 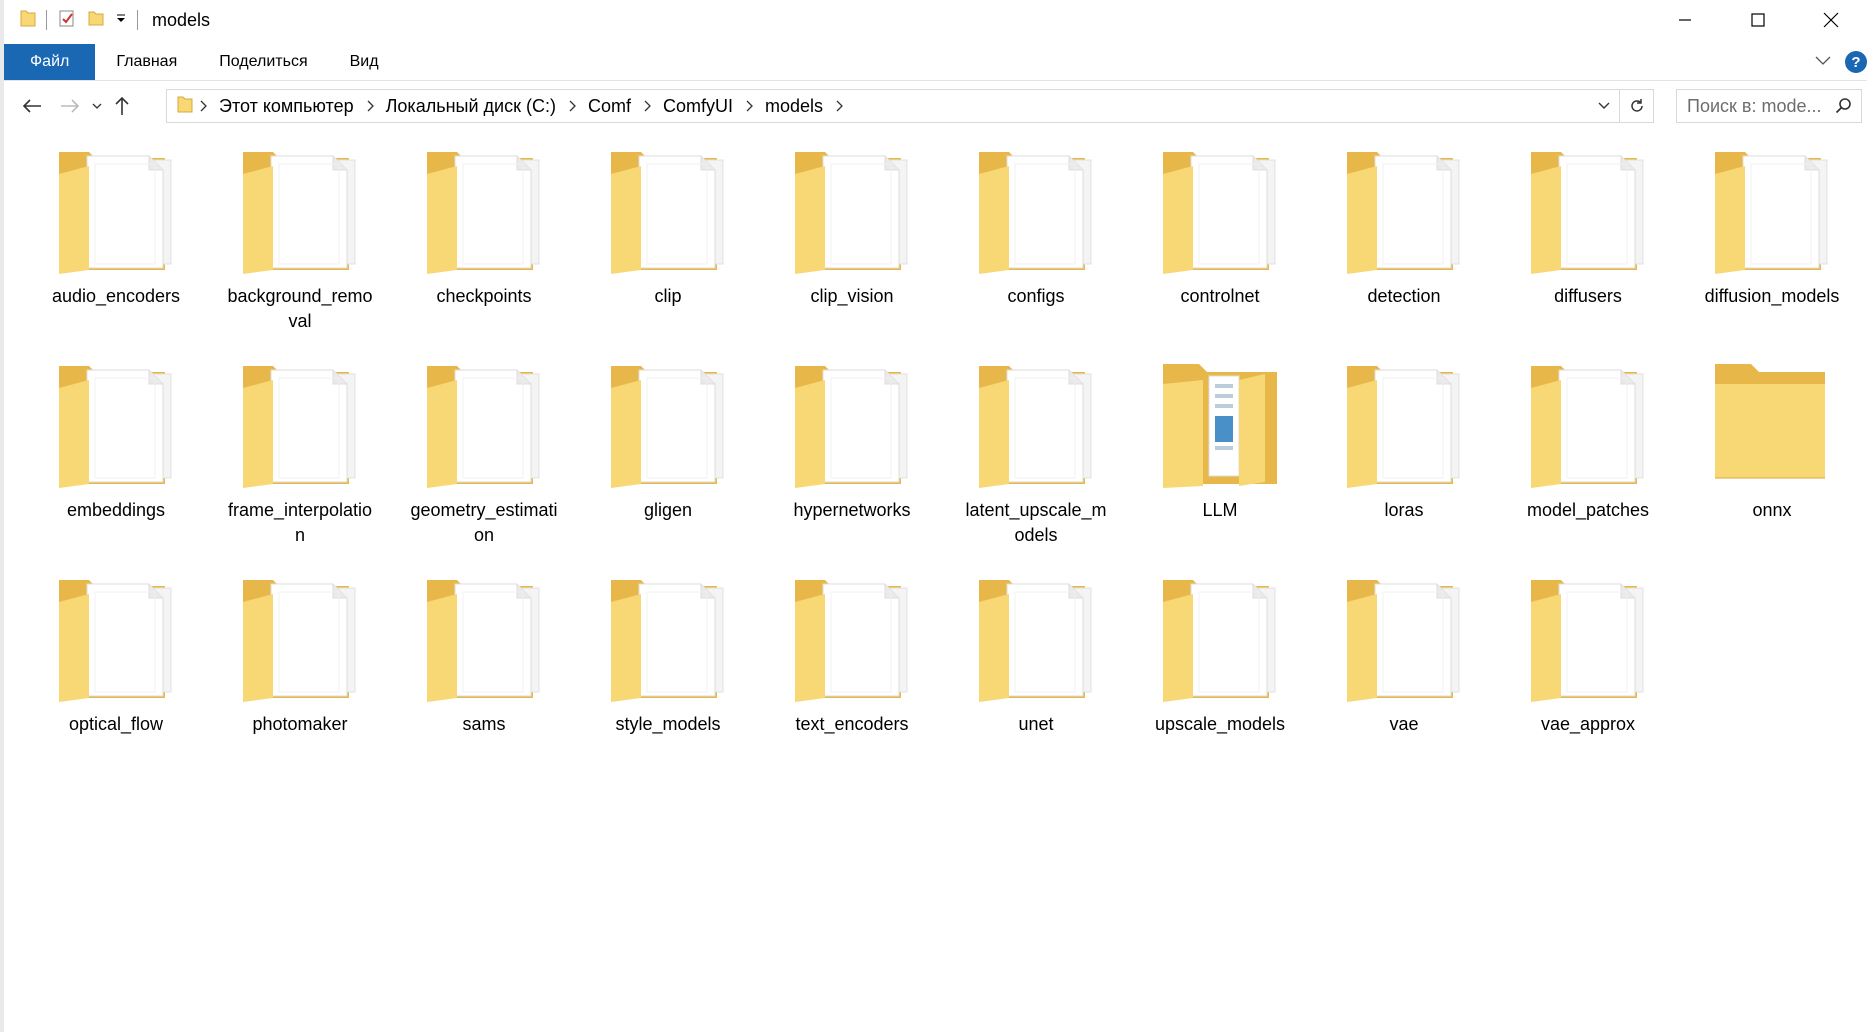 I want to click on breadcrumb-models: models, so click(x=794, y=106).